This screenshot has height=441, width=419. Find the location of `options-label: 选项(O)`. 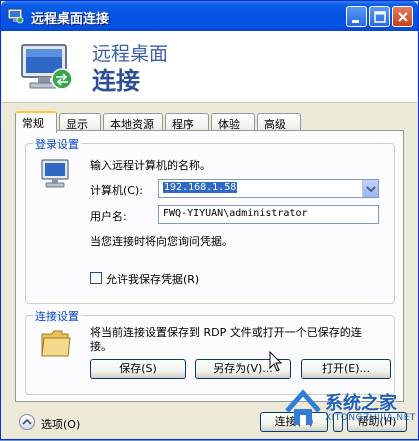

options-label: 选项(O) is located at coordinates (60, 424).